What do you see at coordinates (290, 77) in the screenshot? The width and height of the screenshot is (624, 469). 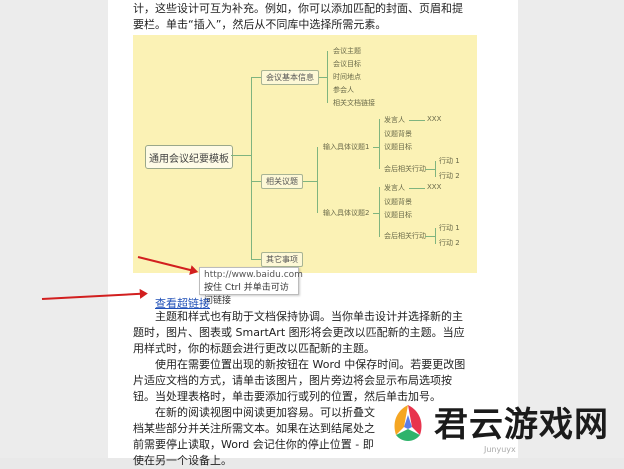 I see `mindmap-branch-basic-info: 会议基本信息` at bounding box center [290, 77].